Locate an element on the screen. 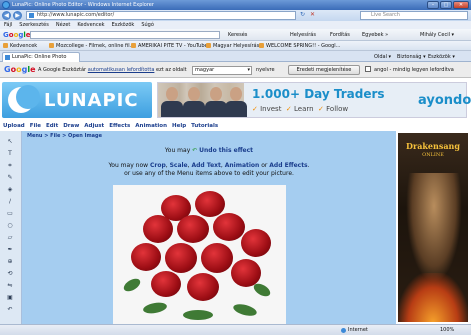 Image resolution: width=471 pixels, height=335 pixels. add-text-link: Add Text is located at coordinates (205, 165).